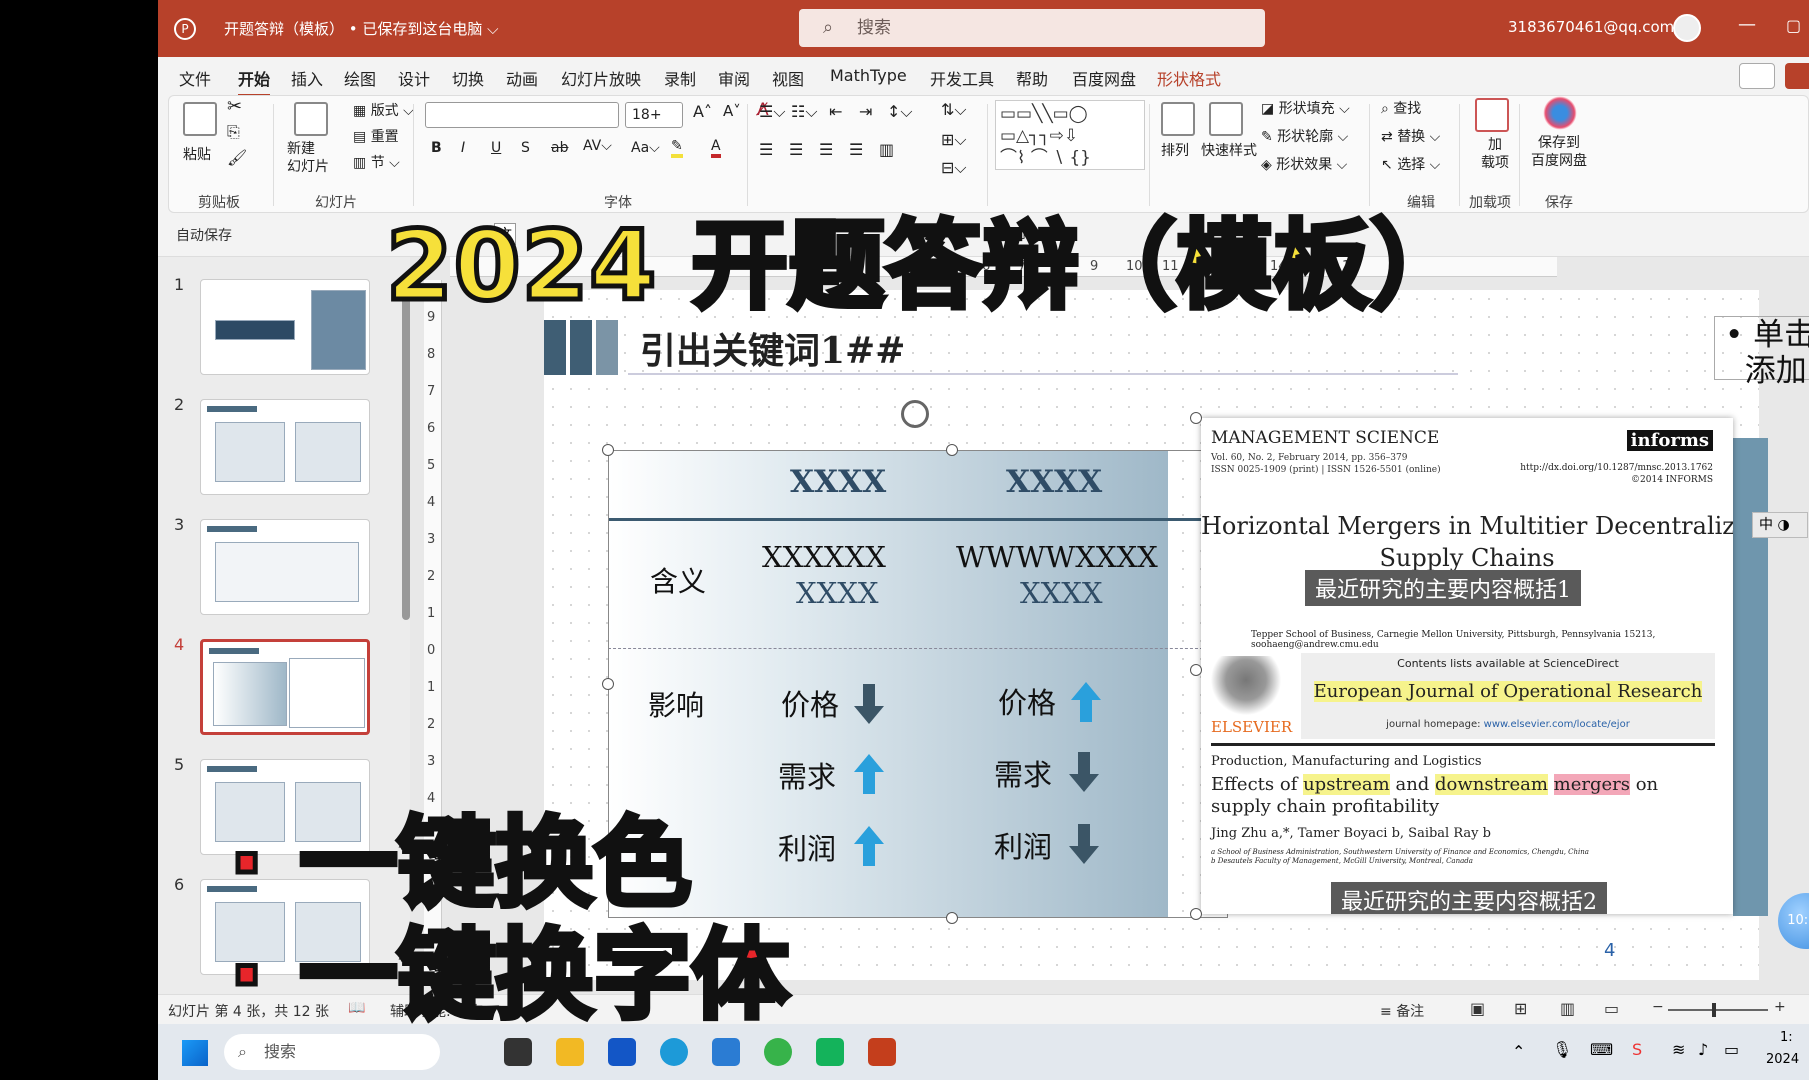 This screenshot has width=1809, height=1080. I want to click on notes-button: ≡ 备注, so click(1402, 1011).